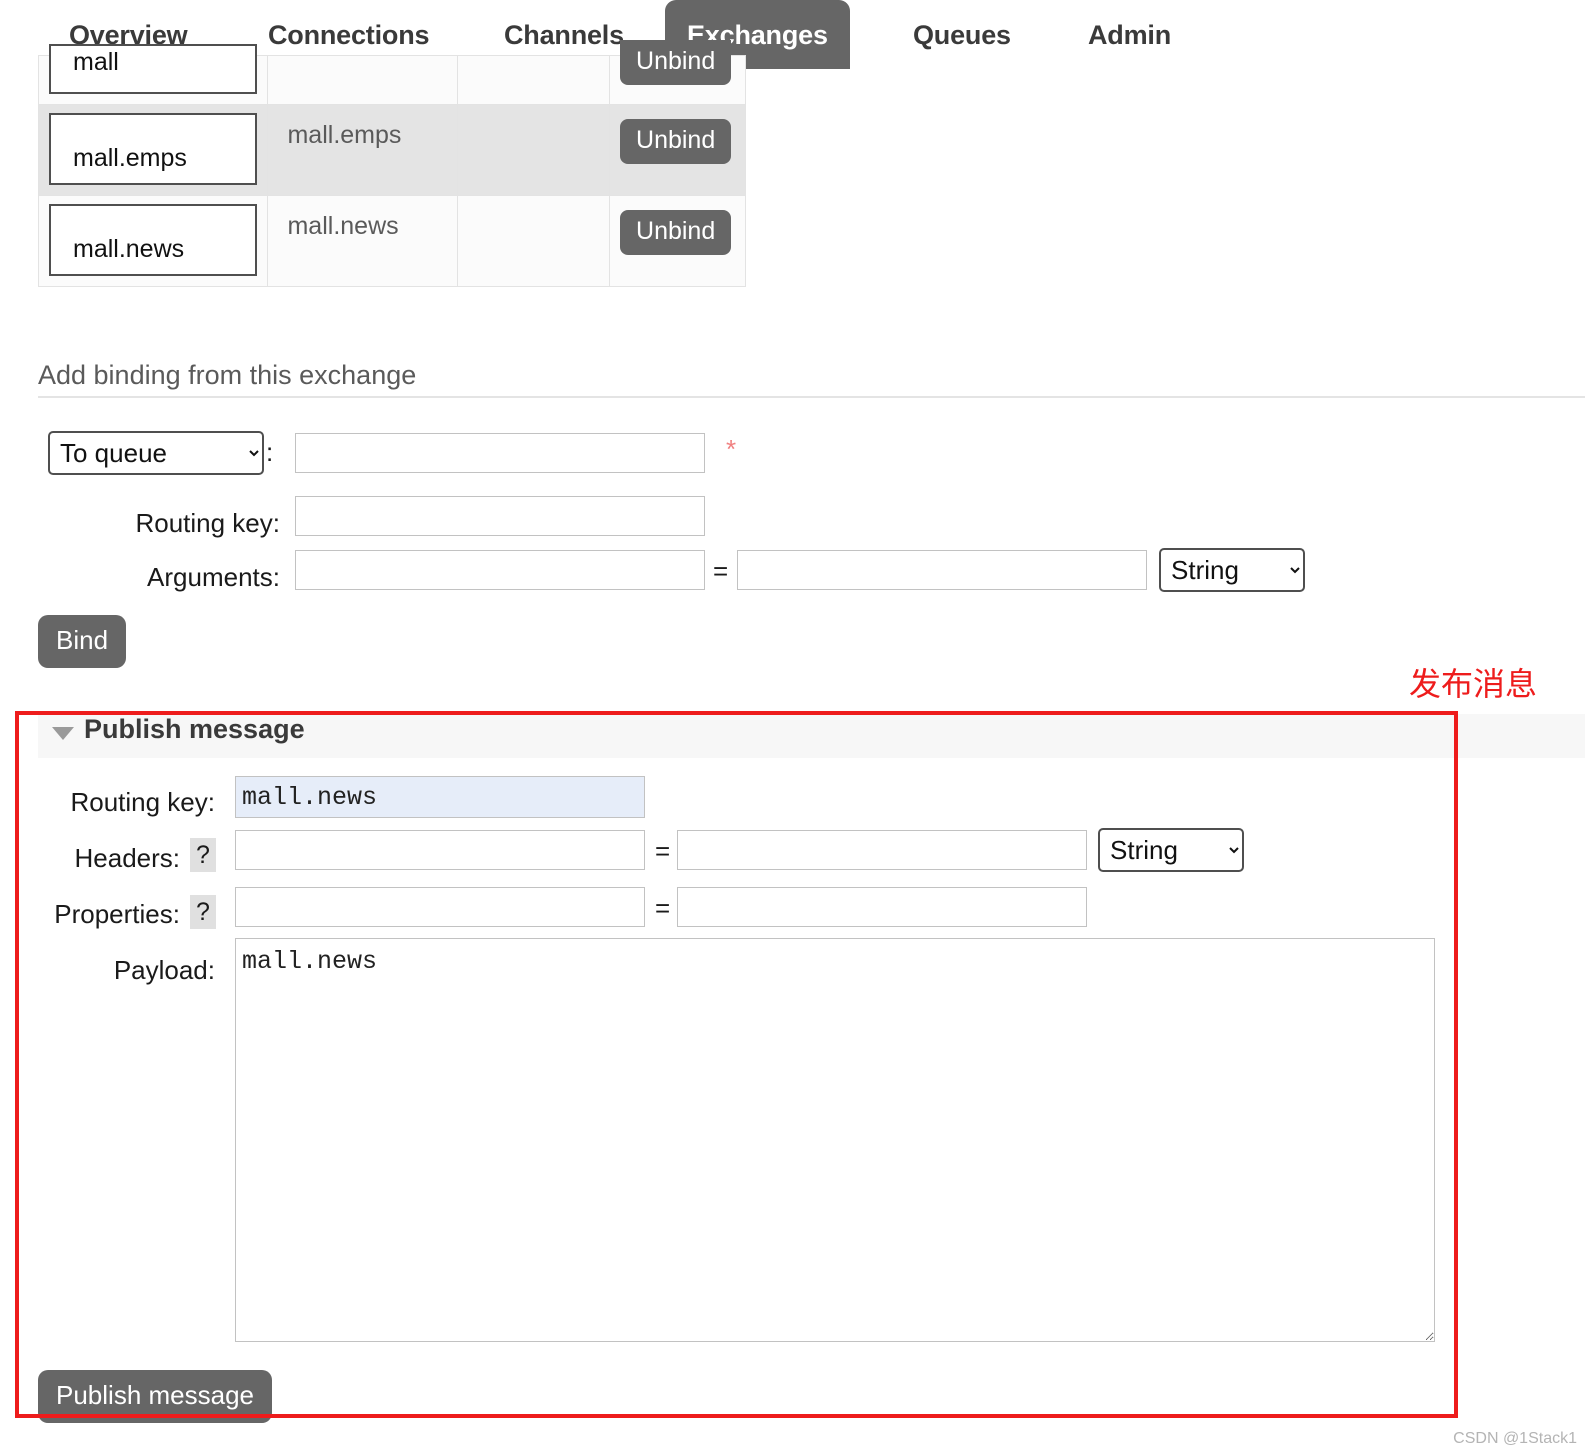 The height and width of the screenshot is (1456, 1585). What do you see at coordinates (663, 851) in the screenshot?
I see `headers-equals-sign: =` at bounding box center [663, 851].